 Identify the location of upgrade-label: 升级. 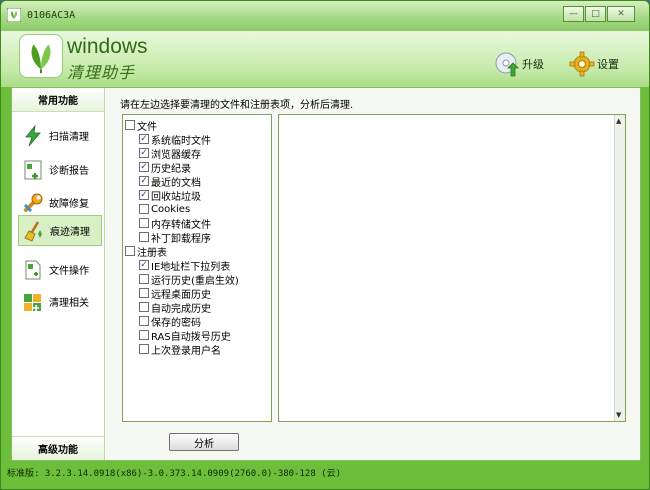
(533, 64).